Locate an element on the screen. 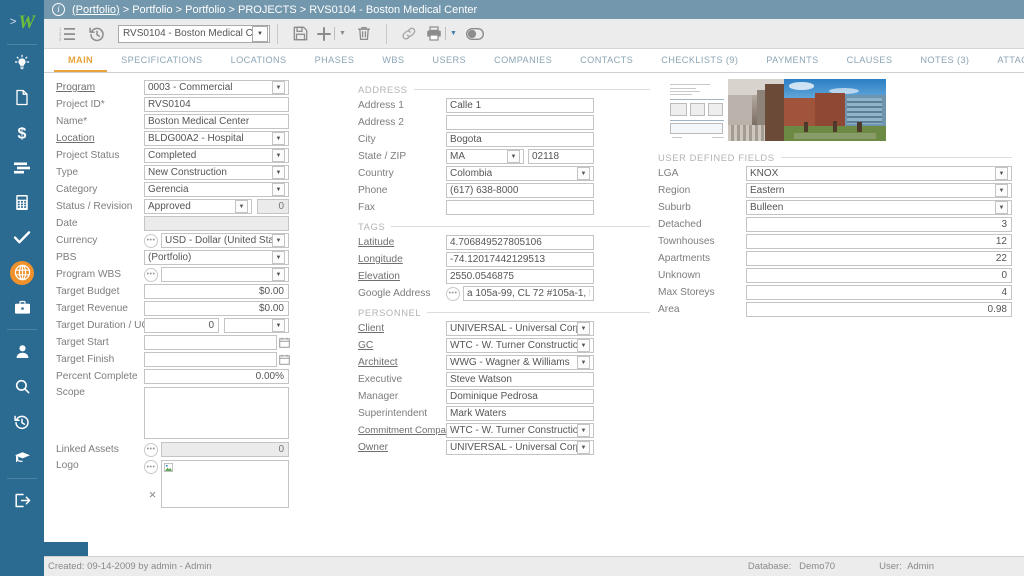 The width and height of the screenshot is (1024, 576). sidebar-item-history is located at coordinates (22, 421).